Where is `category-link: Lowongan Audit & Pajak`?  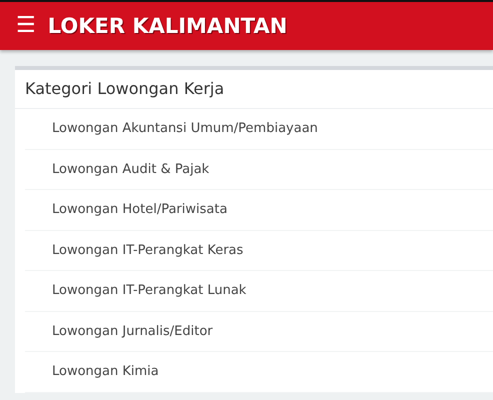
category-link: Lowongan Audit & Pajak is located at coordinates (122, 169).